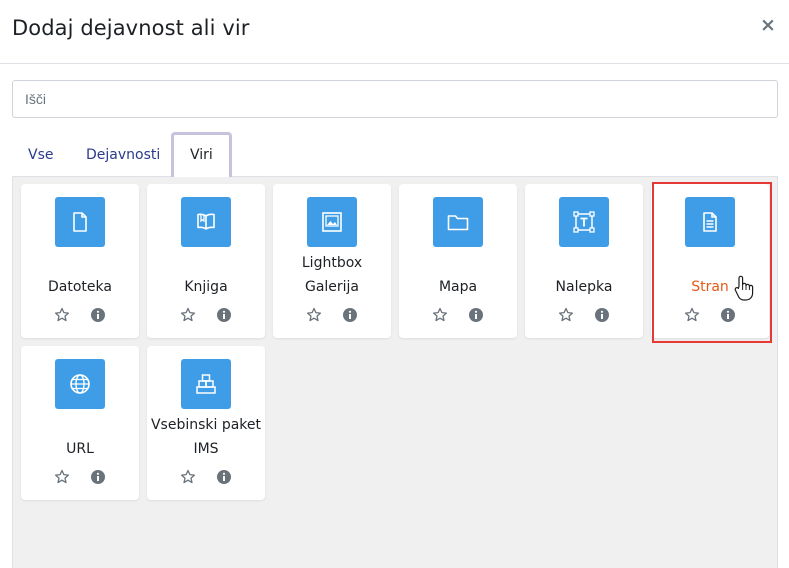 The image size is (789, 568). Describe the element at coordinates (131, 28) in the screenshot. I see `dialog-title: Dodaj dejavnost ali vir` at that location.